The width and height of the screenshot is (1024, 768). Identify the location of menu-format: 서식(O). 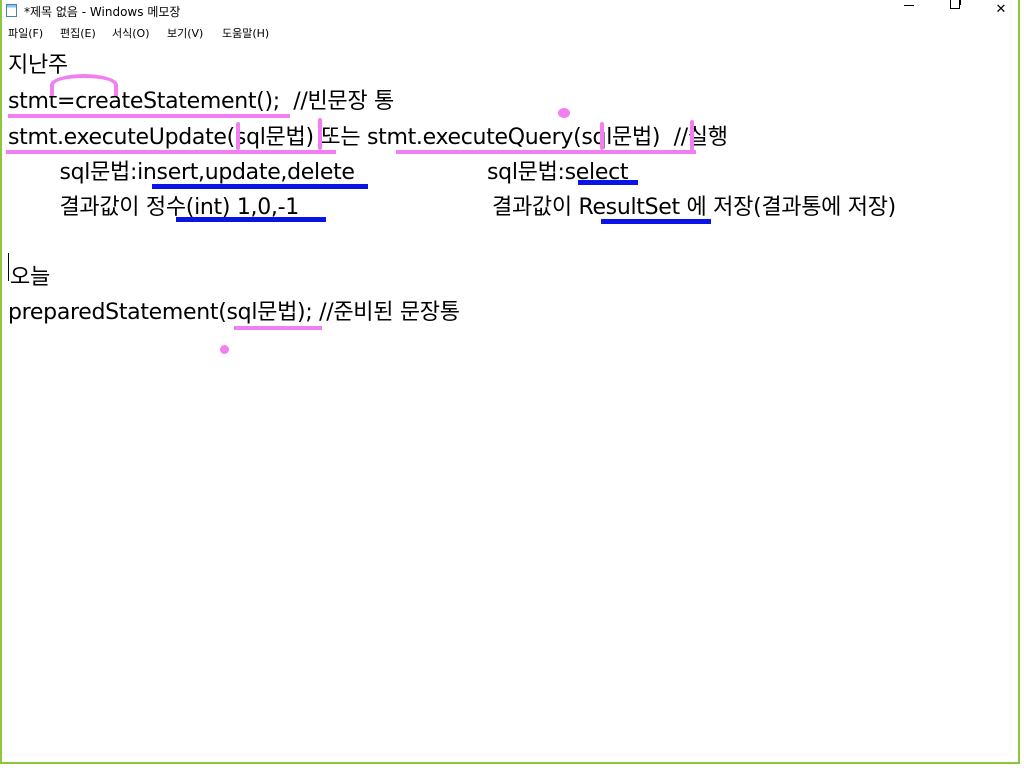
(130, 33).